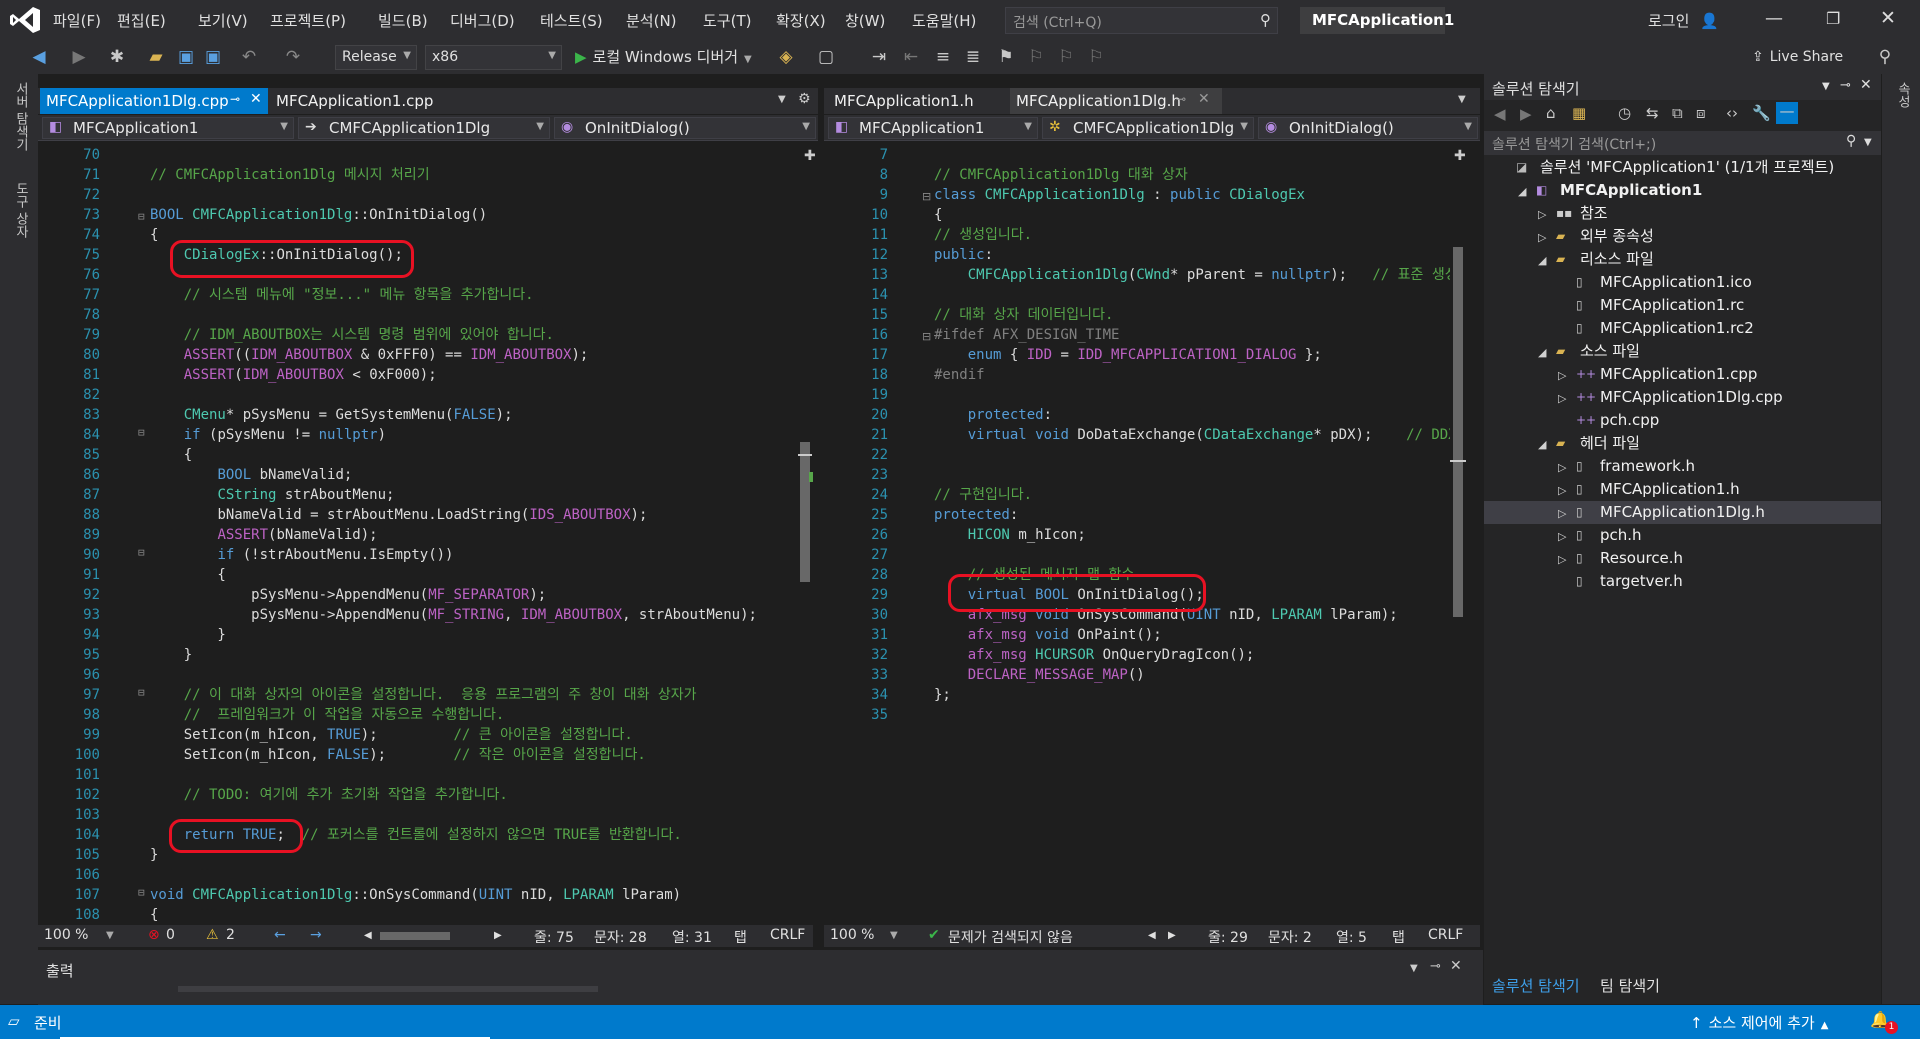  What do you see at coordinates (1682, 259) in the screenshot?
I see `tree-item: ◢ ▰ 리소스 파일` at bounding box center [1682, 259].